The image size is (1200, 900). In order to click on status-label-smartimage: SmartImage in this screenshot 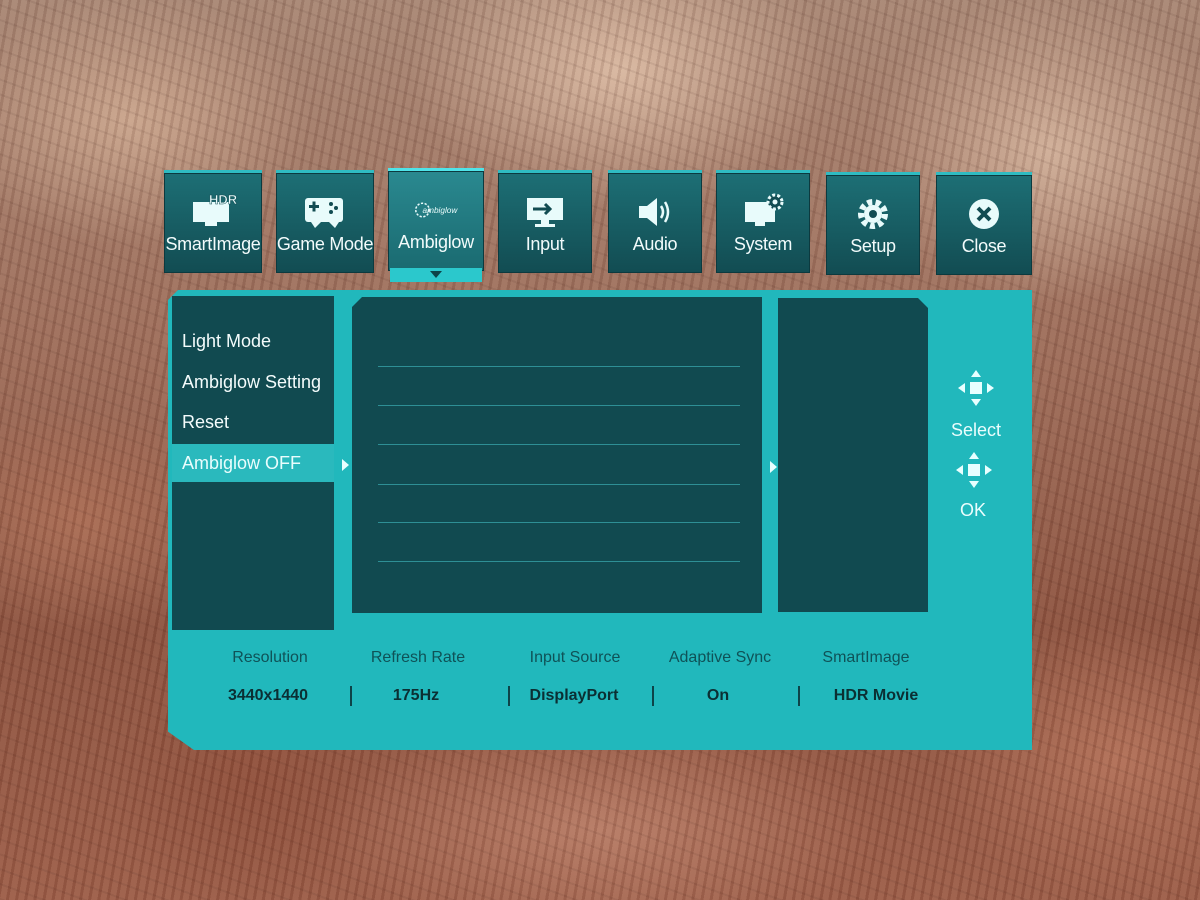, I will do `click(866, 657)`.